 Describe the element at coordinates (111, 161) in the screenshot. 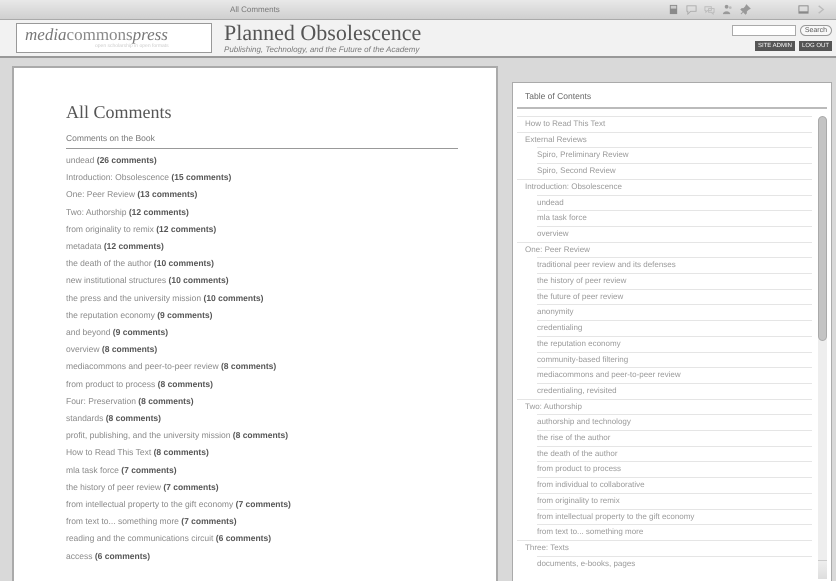

I see `comment-link: undead (26 comments)` at that location.